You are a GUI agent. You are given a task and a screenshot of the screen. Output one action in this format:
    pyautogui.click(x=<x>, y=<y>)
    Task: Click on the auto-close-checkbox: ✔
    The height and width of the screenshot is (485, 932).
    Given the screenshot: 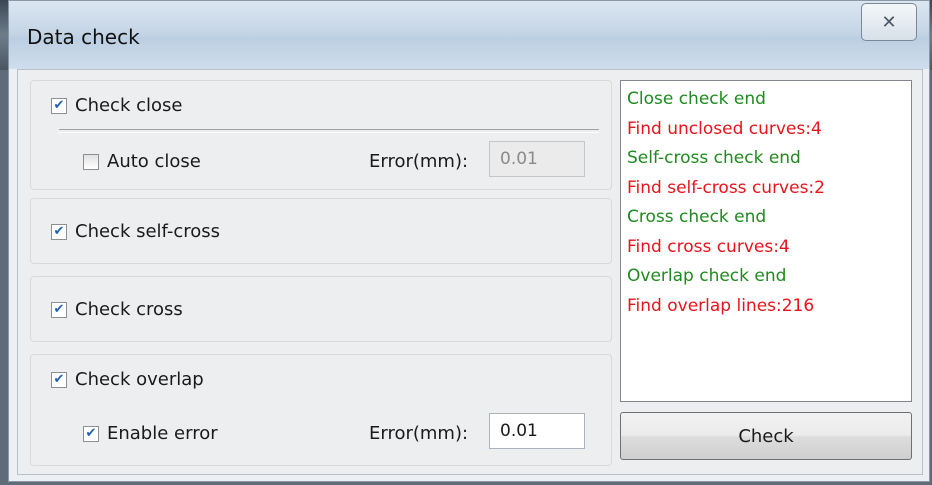 What is the action you would take?
    pyautogui.click(x=91, y=161)
    